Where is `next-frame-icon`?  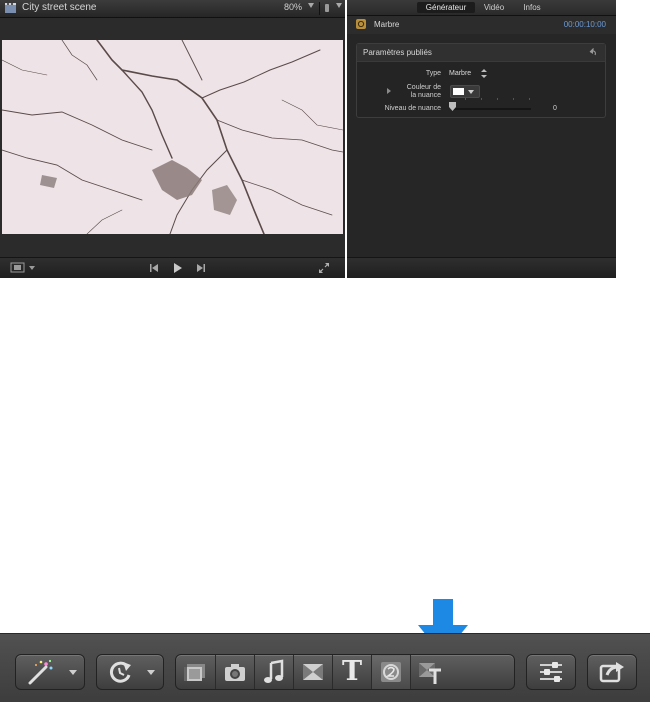 next-frame-icon is located at coordinates (201, 268).